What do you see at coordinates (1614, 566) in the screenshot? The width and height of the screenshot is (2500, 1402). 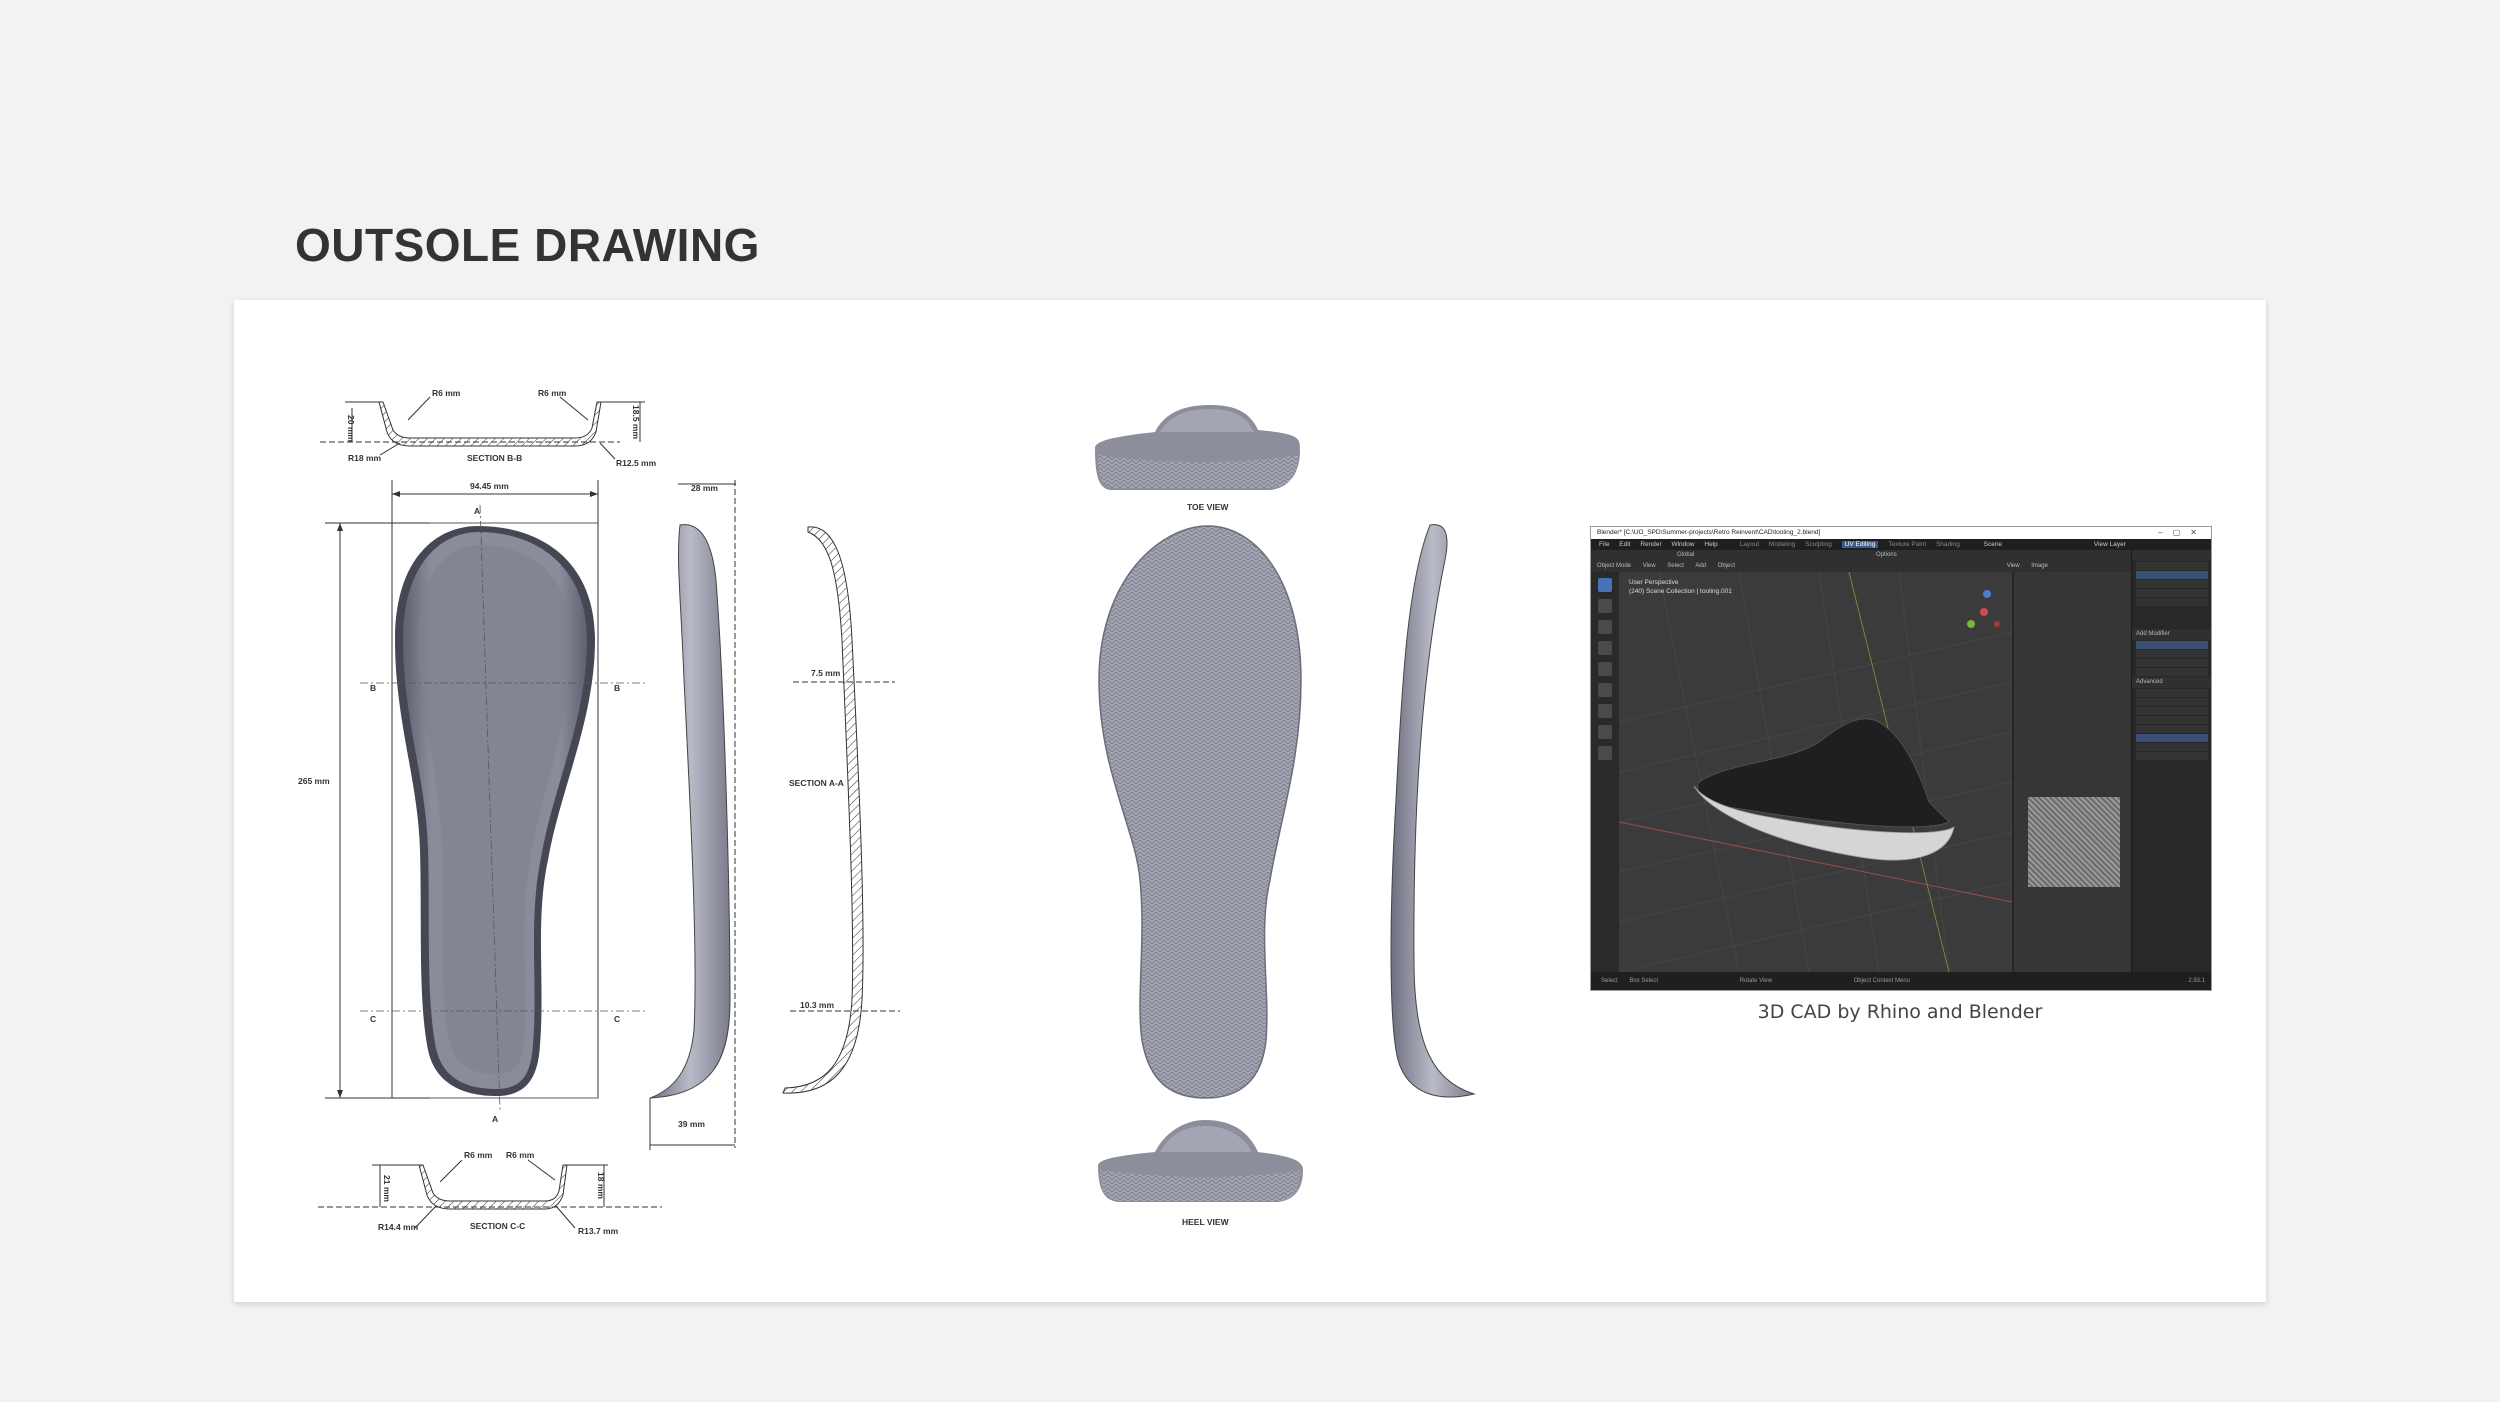 I see `mode-dropdown: Object Mode` at bounding box center [1614, 566].